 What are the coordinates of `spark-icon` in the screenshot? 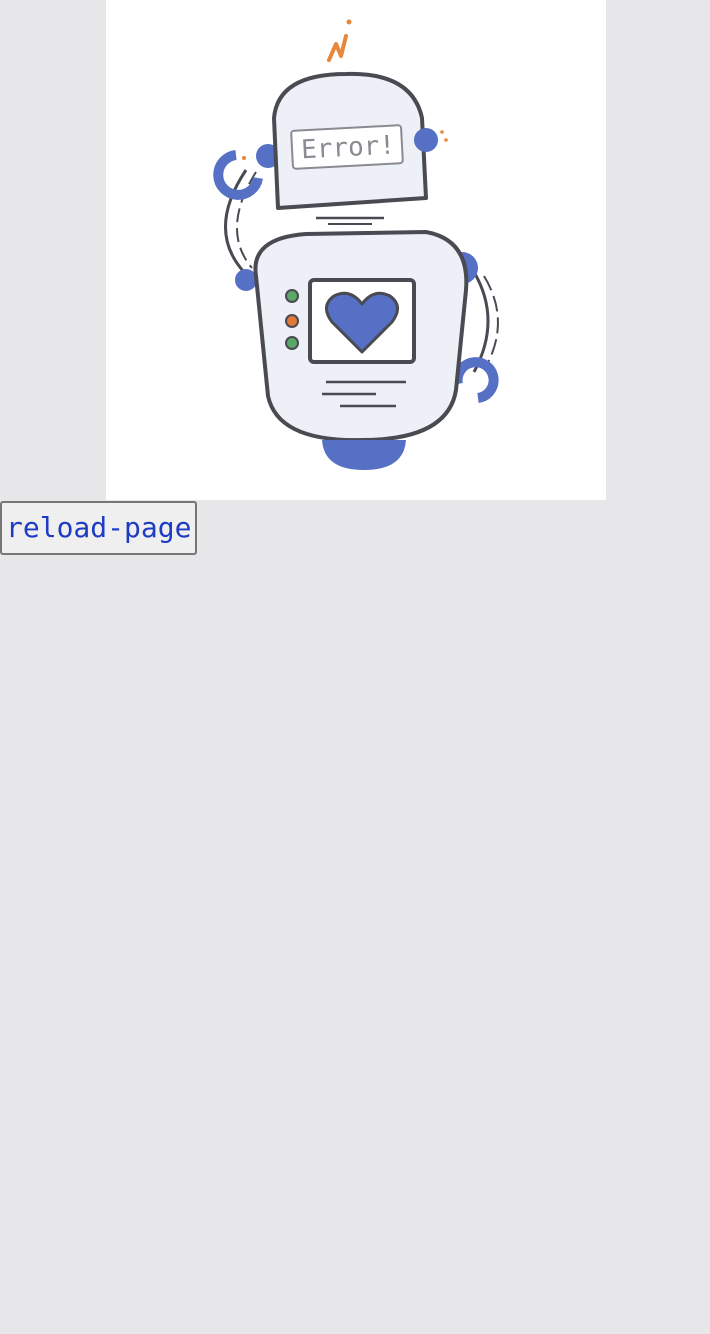 It's located at (337, 48).